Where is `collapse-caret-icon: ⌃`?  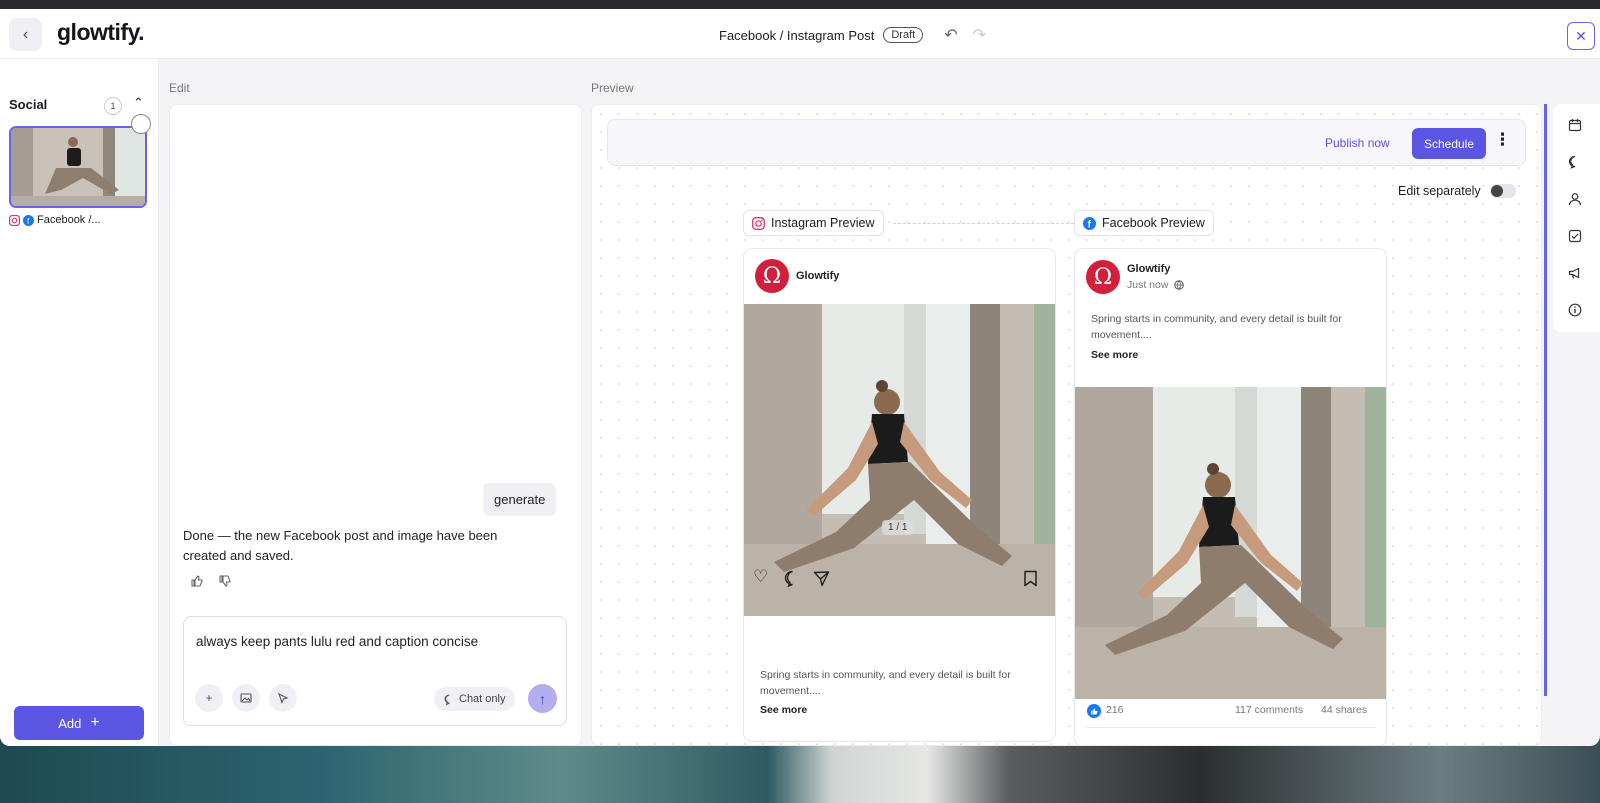 collapse-caret-icon: ⌃ is located at coordinates (138, 103).